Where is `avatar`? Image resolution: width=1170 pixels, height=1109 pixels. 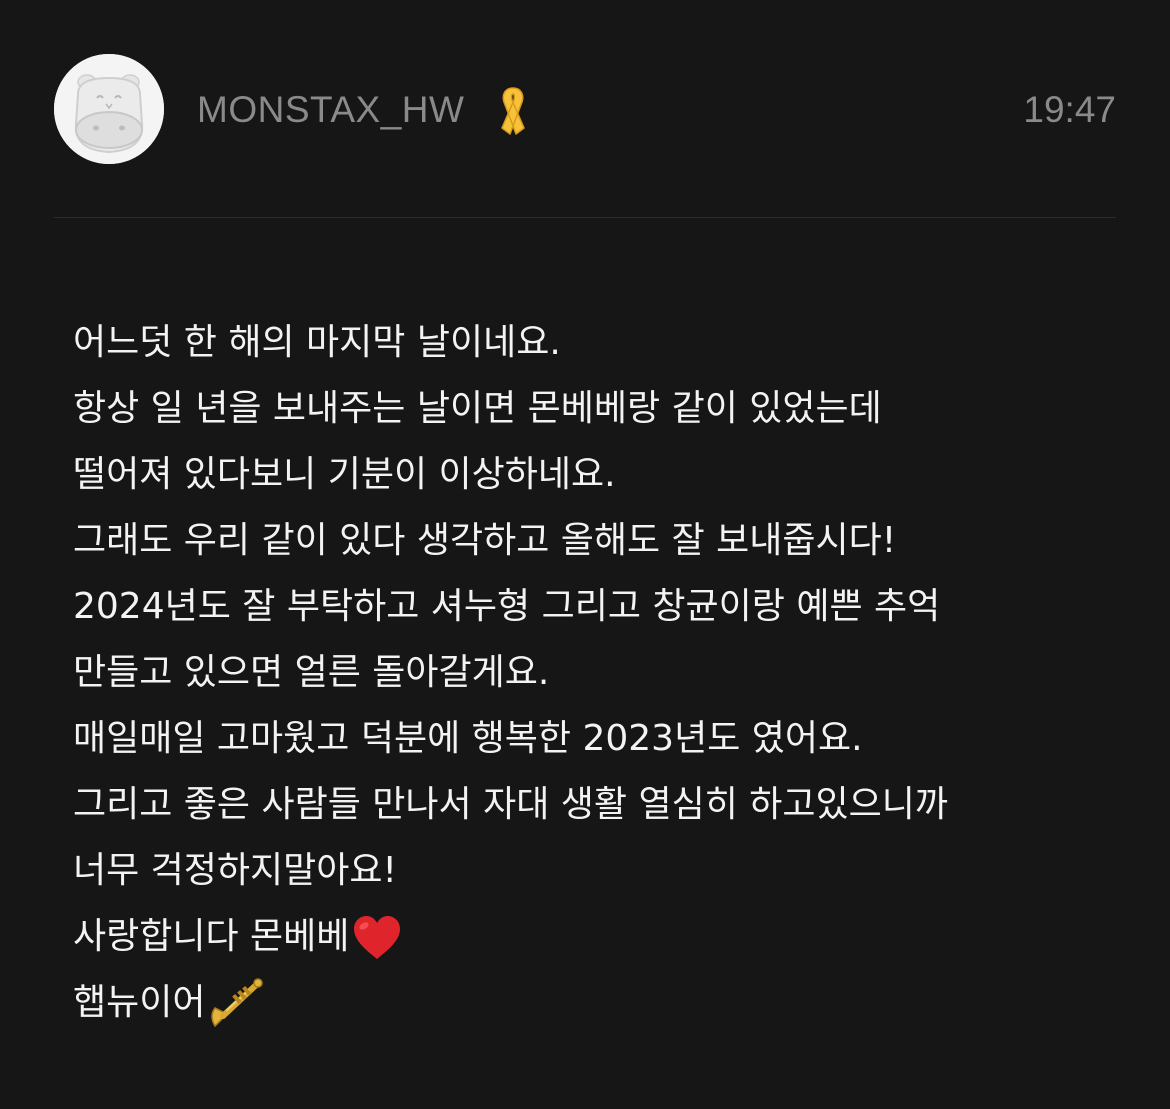 avatar is located at coordinates (109, 109).